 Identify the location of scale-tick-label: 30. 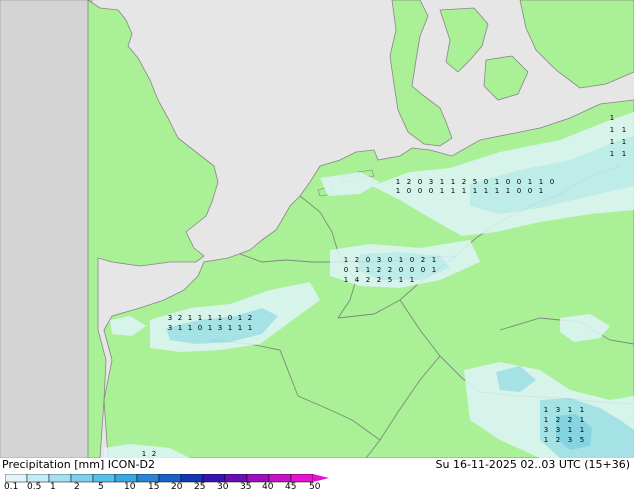
(223, 487).